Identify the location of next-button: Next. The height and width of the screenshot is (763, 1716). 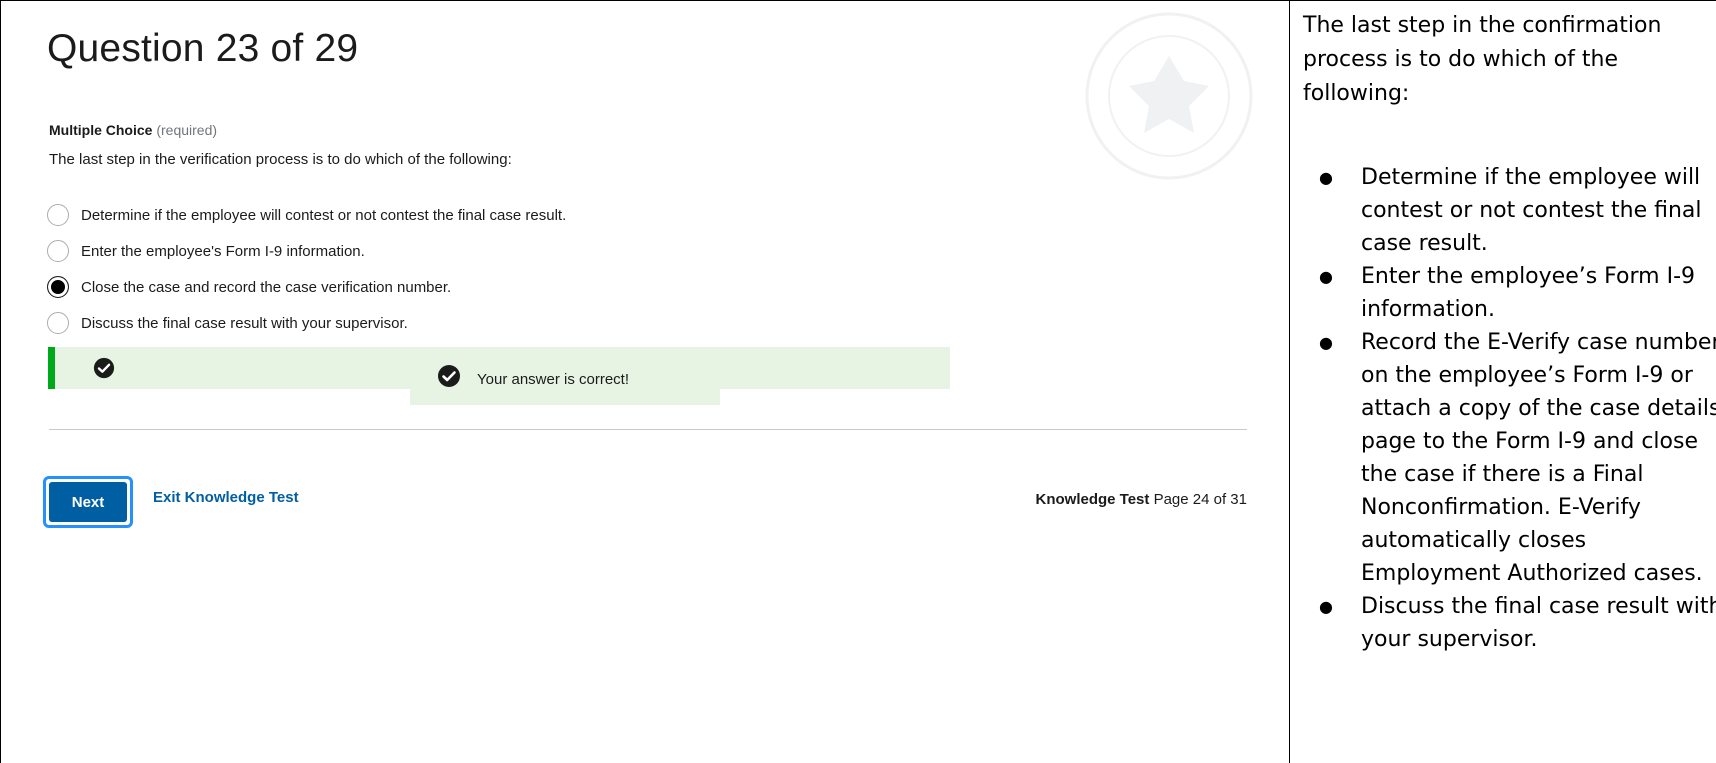
(88, 502).